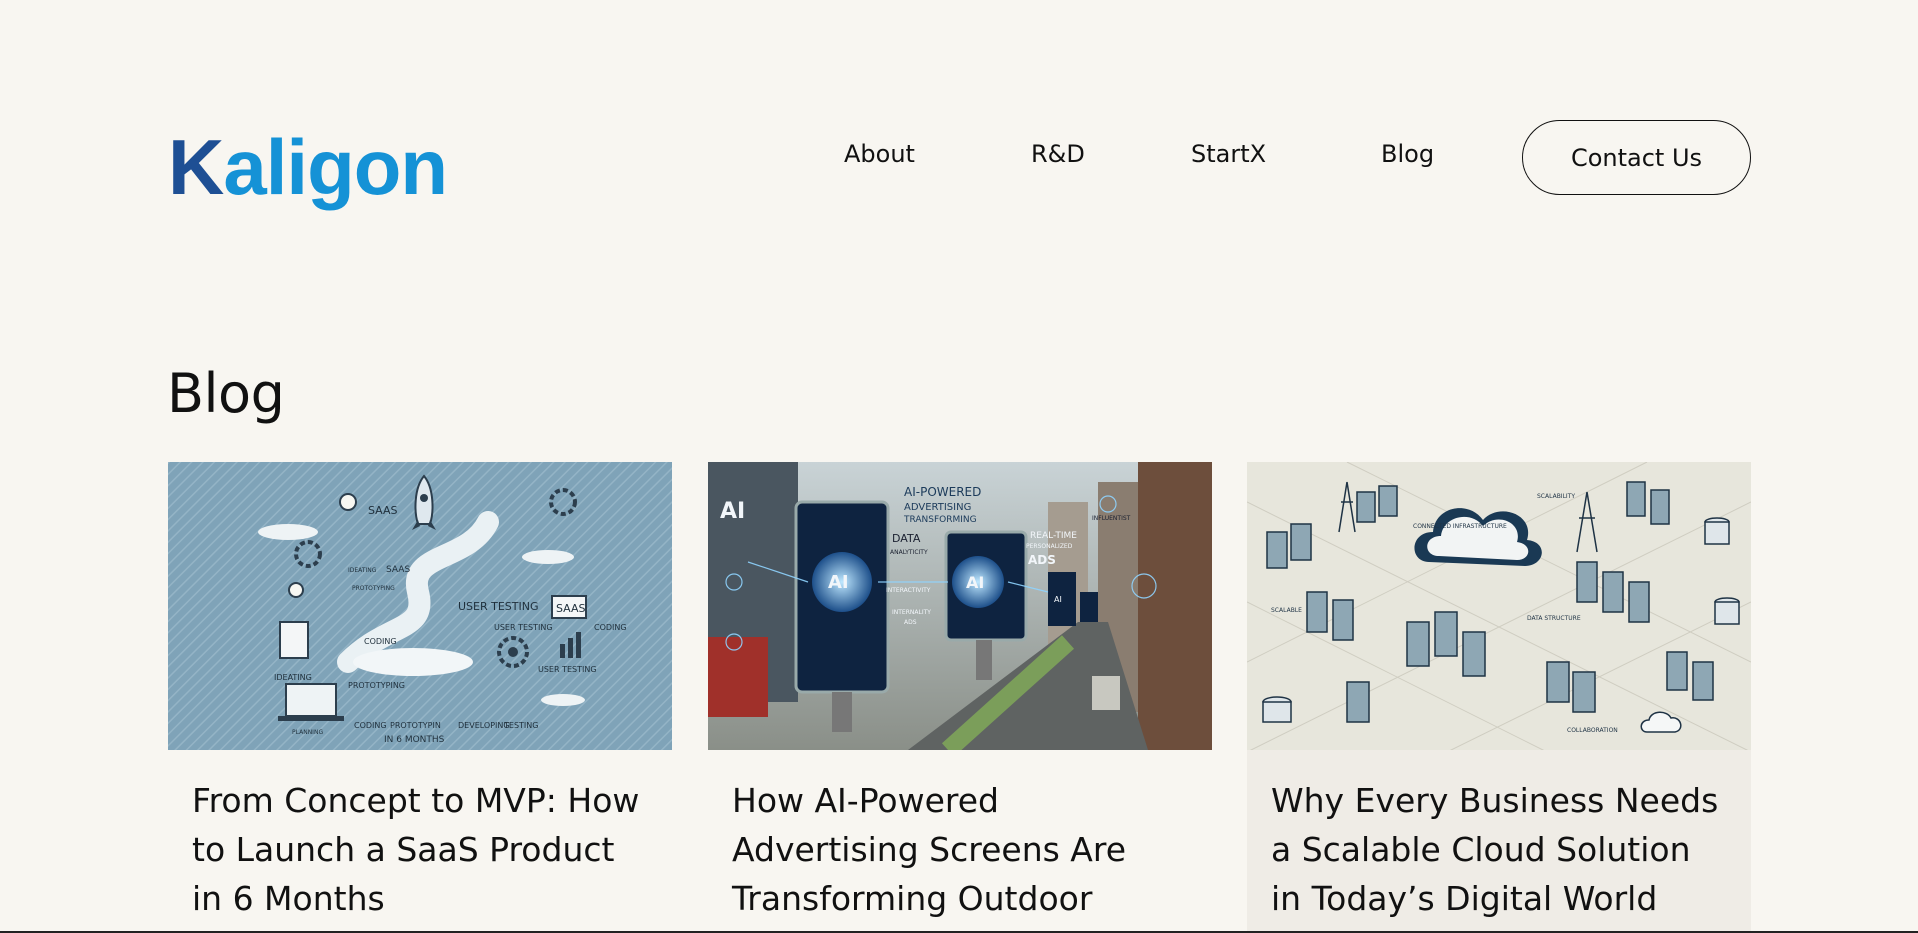 Image resolution: width=1918 pixels, height=933 pixels. What do you see at coordinates (196, 167) in the screenshot?
I see `logo-initial: K` at bounding box center [196, 167].